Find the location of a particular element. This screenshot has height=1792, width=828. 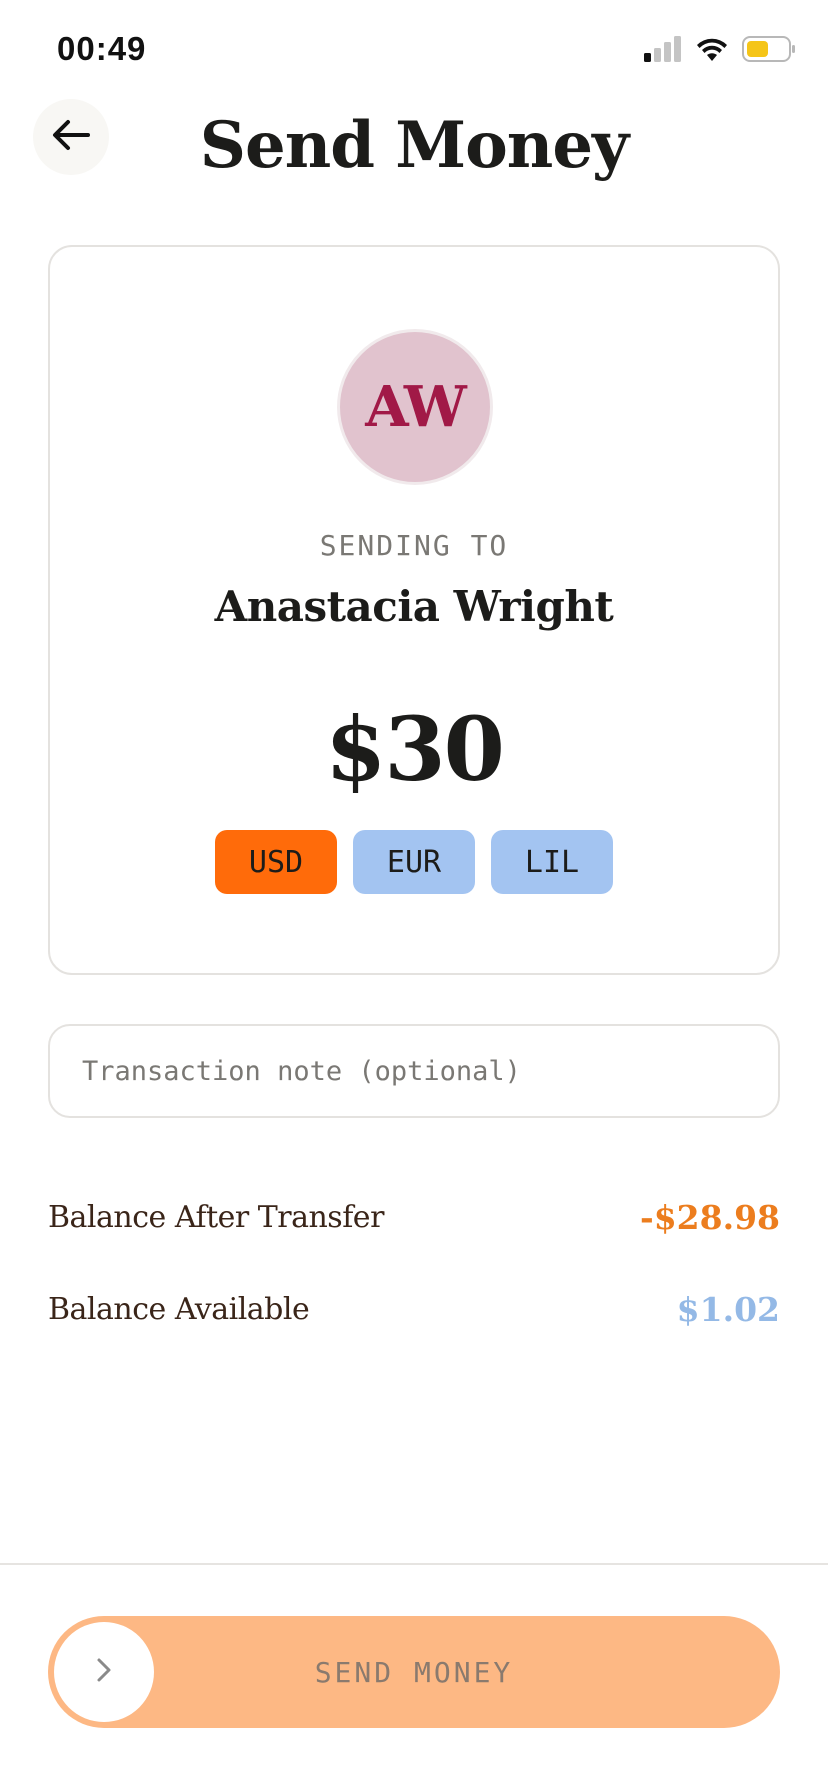

amount-display: $30 is located at coordinates (414, 749).